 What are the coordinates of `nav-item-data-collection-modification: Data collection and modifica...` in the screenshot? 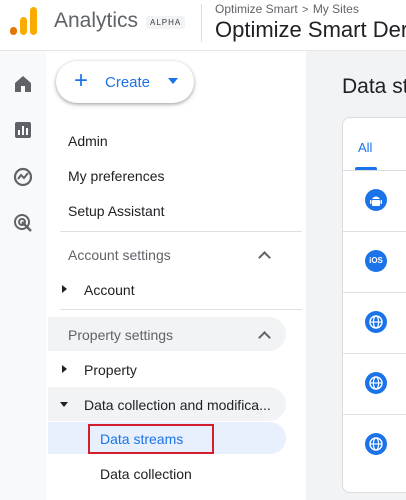 It's located at (177, 405).